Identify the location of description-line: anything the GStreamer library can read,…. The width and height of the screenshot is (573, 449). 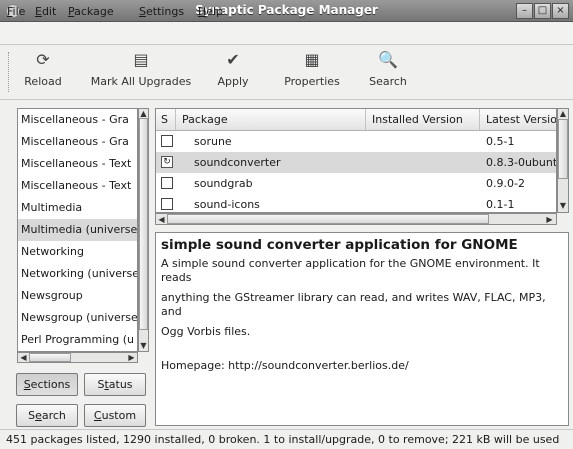
(353, 304).